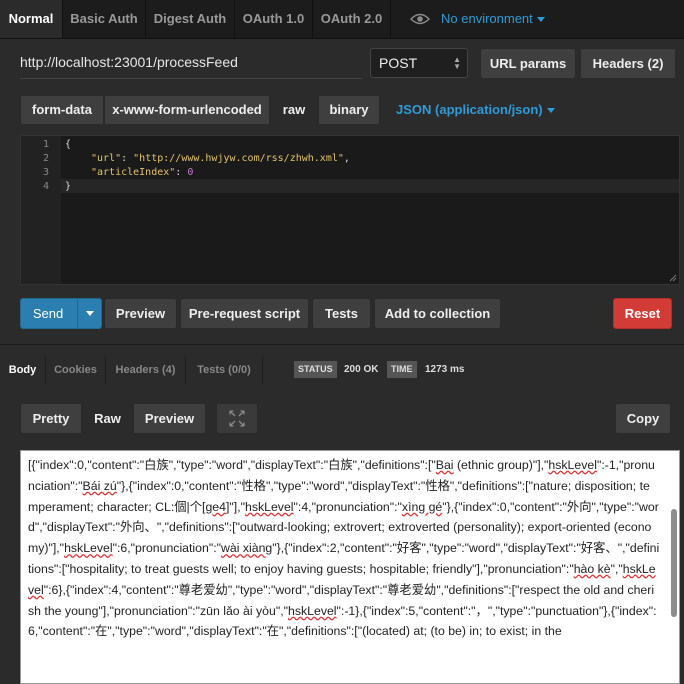  What do you see at coordinates (342, 344) in the screenshot?
I see `divider` at bounding box center [342, 344].